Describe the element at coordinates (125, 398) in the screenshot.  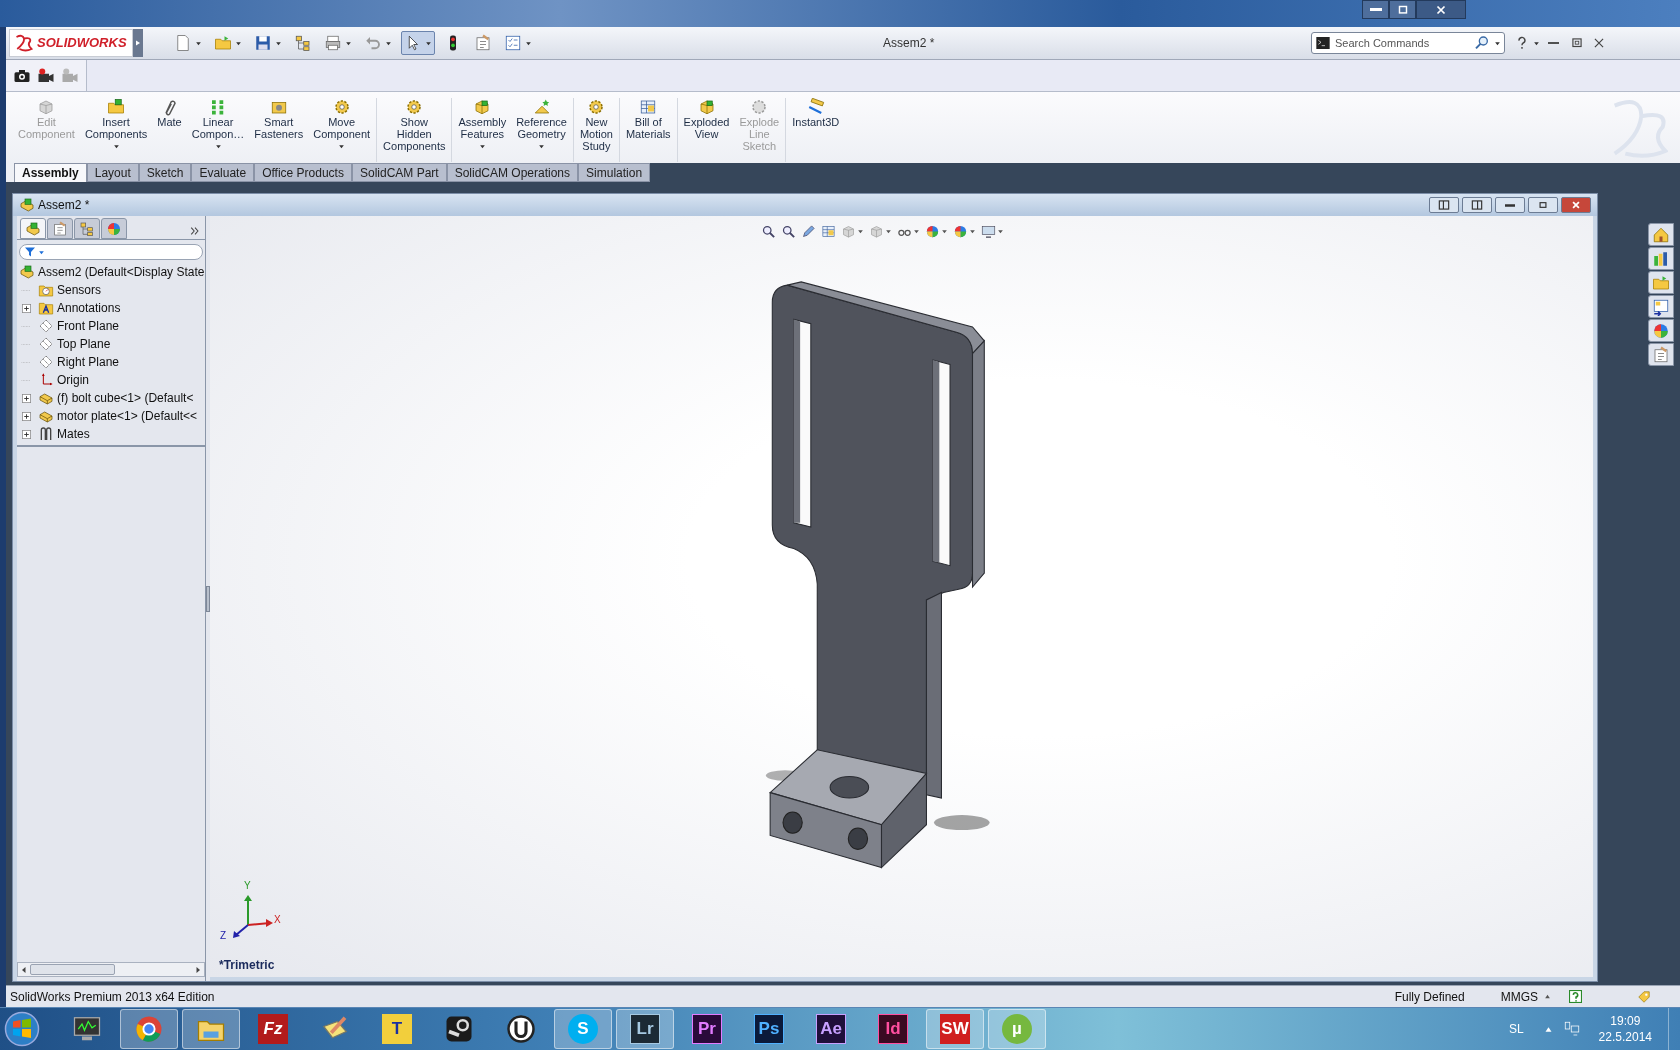
I see `tree-item: (f) bolt cube<1> (Default<` at that location.